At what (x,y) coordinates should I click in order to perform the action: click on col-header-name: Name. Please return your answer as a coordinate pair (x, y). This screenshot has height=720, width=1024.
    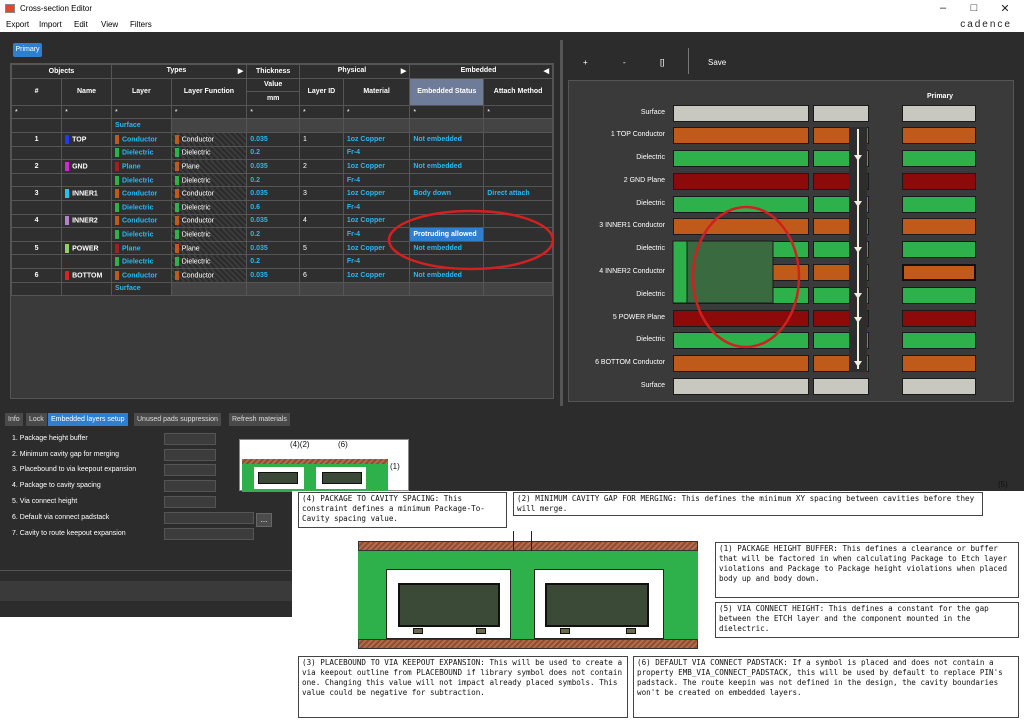
    Looking at the image, I should click on (86, 91).